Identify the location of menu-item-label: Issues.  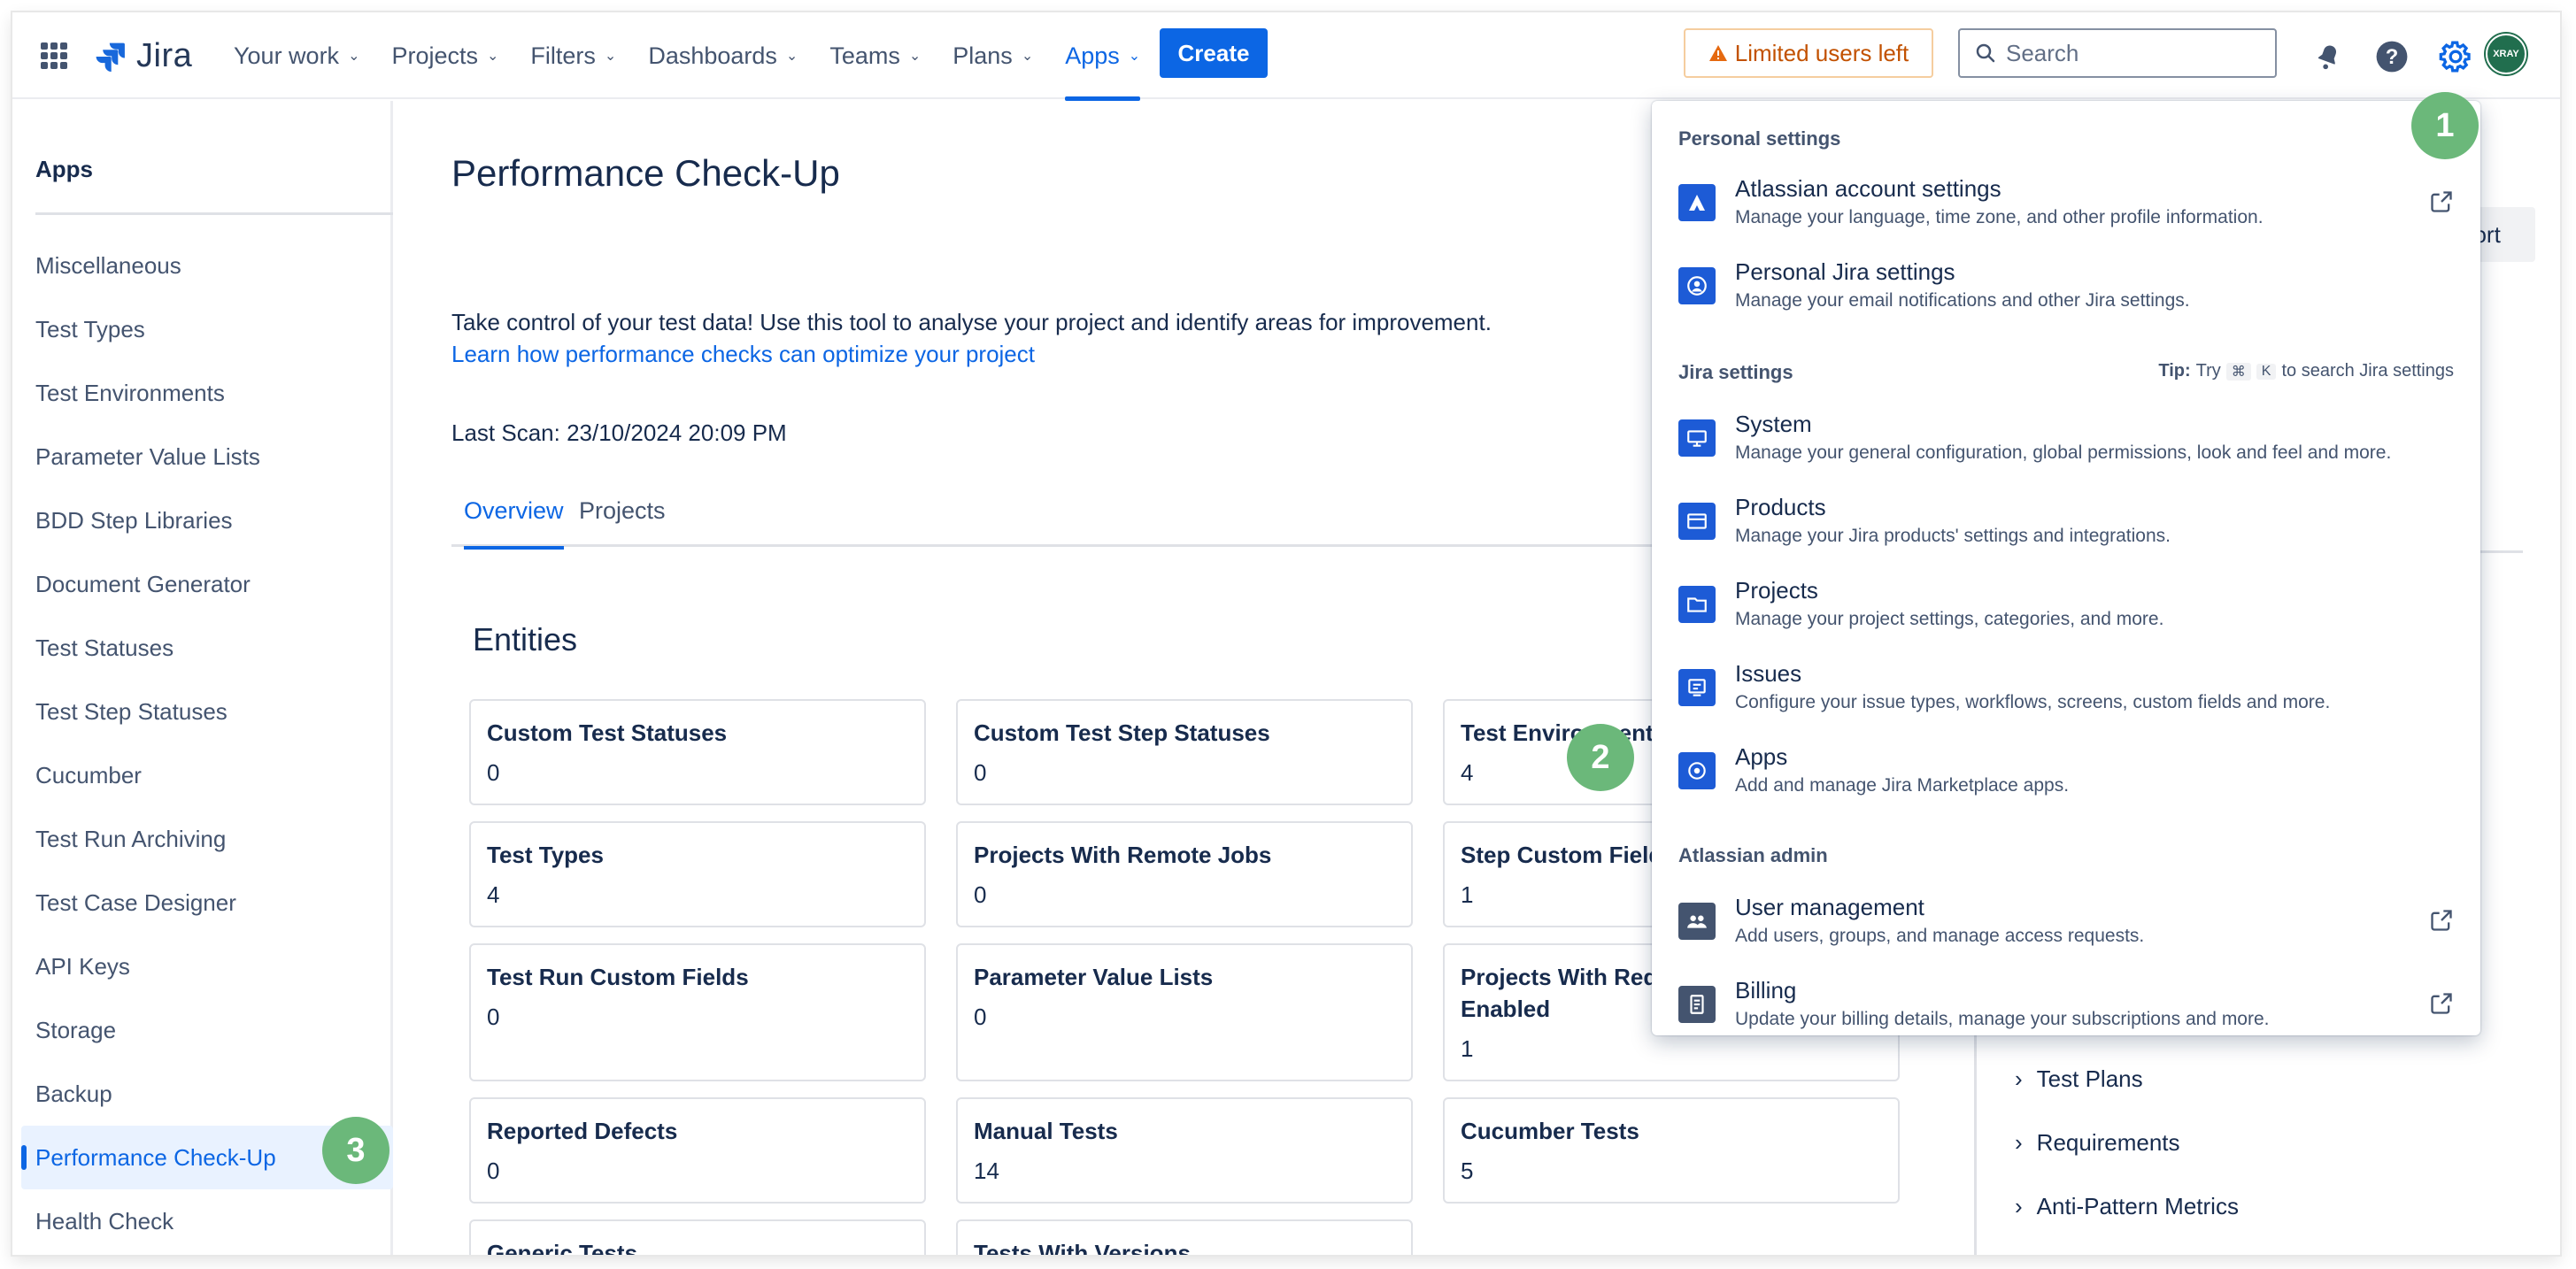
(1768, 673).